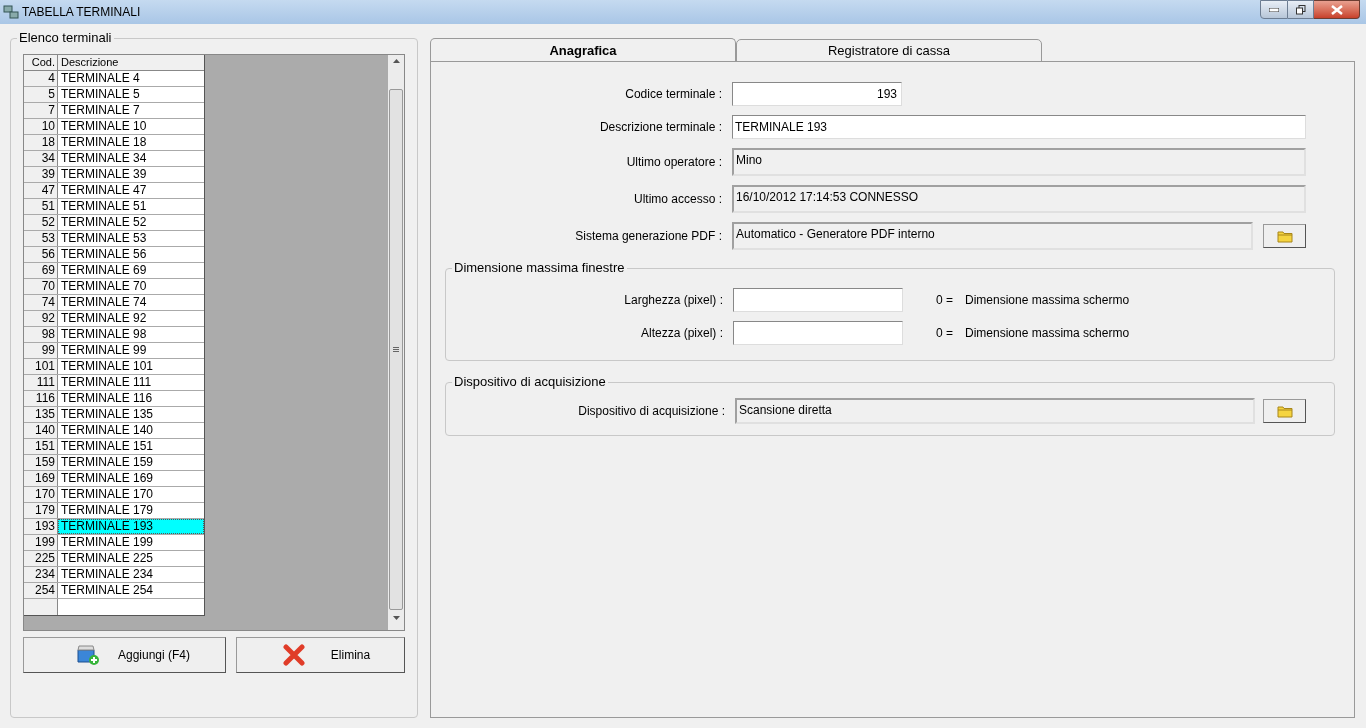  I want to click on scroll-down-icon, so click(396, 618).